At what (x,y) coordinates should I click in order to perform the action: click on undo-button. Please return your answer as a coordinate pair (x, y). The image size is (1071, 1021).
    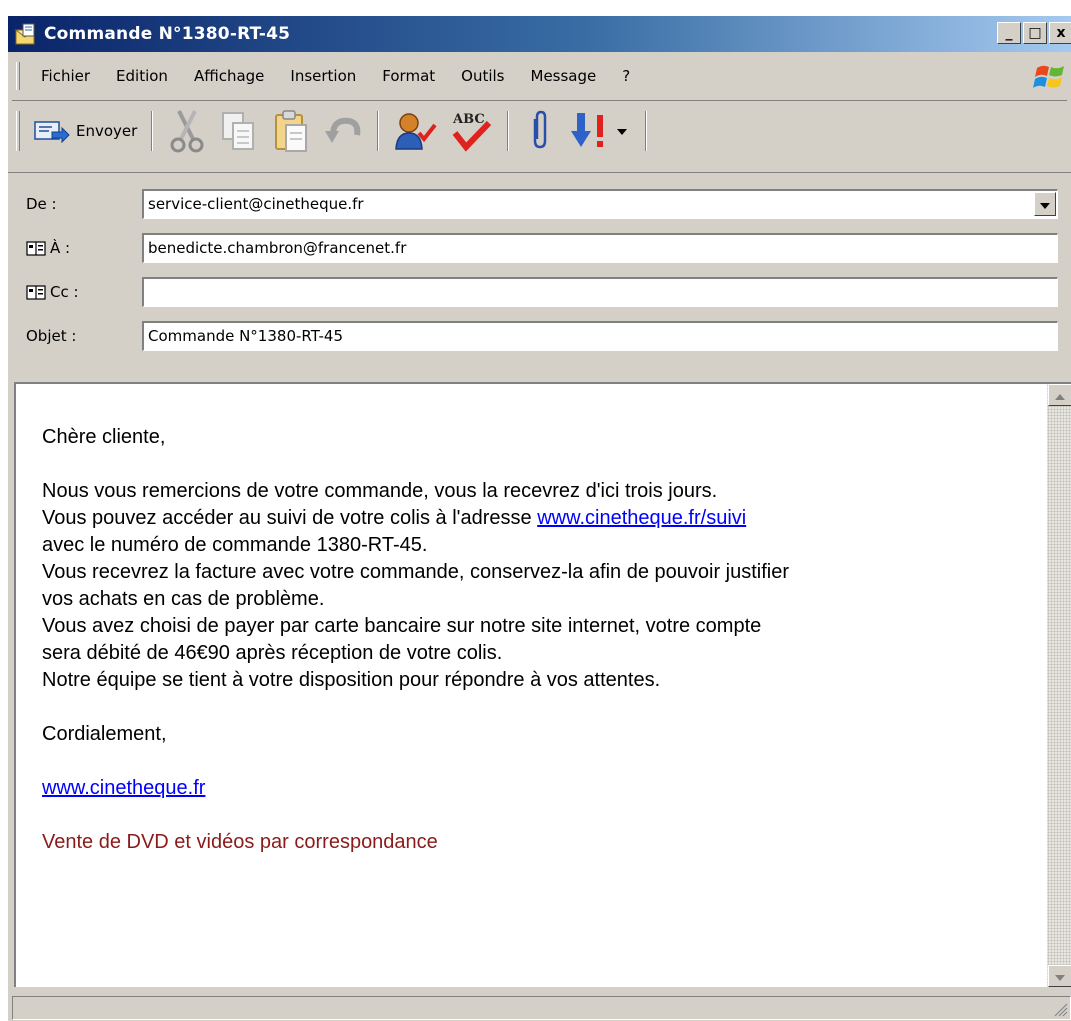
    Looking at the image, I should click on (343, 131).